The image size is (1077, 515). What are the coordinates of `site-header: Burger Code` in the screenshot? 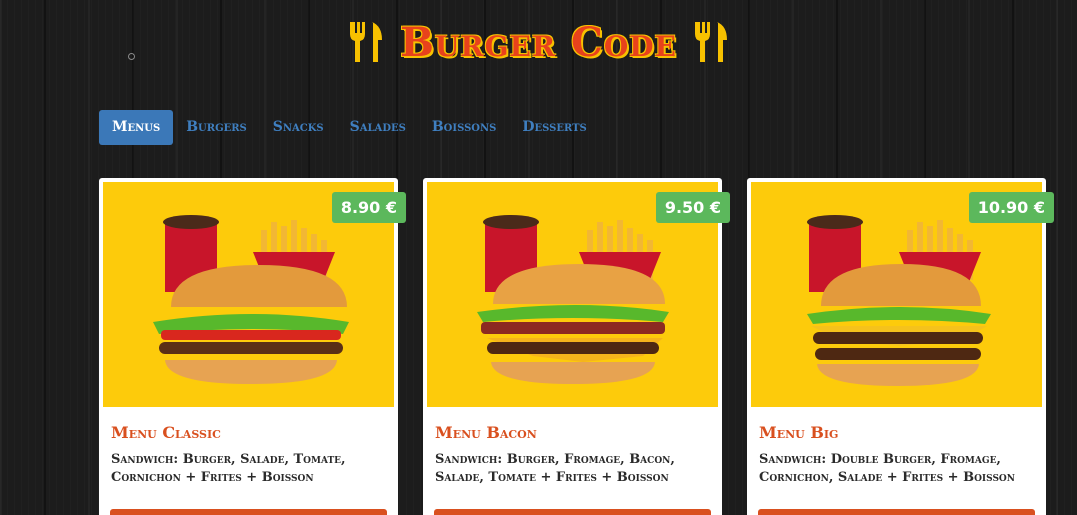 It's located at (538, 42).